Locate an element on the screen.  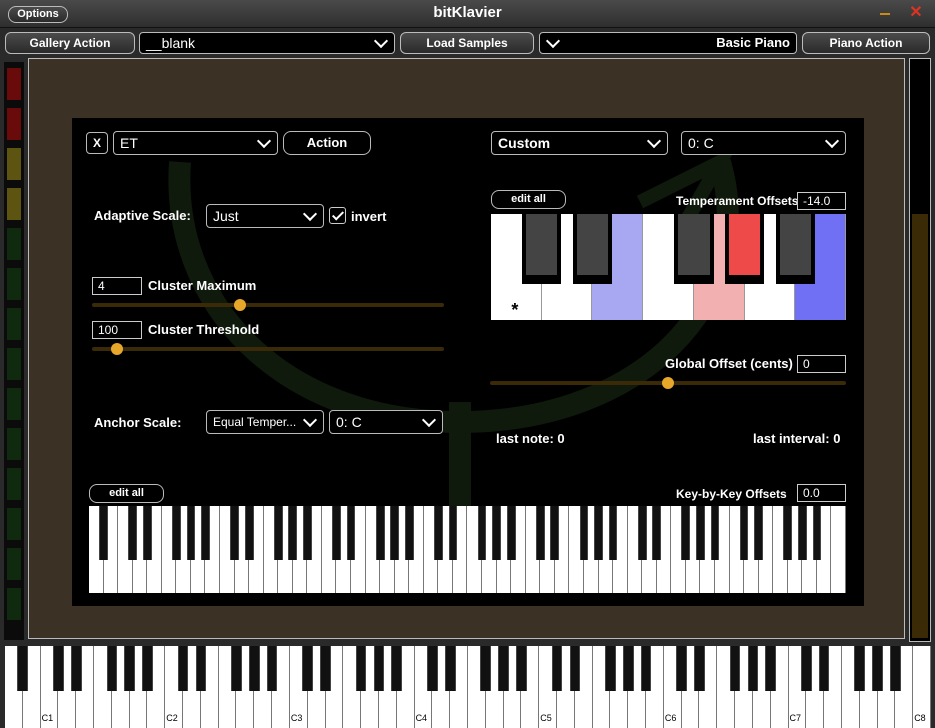
temperament-offsets-input: -14.0 is located at coordinates (821, 201).